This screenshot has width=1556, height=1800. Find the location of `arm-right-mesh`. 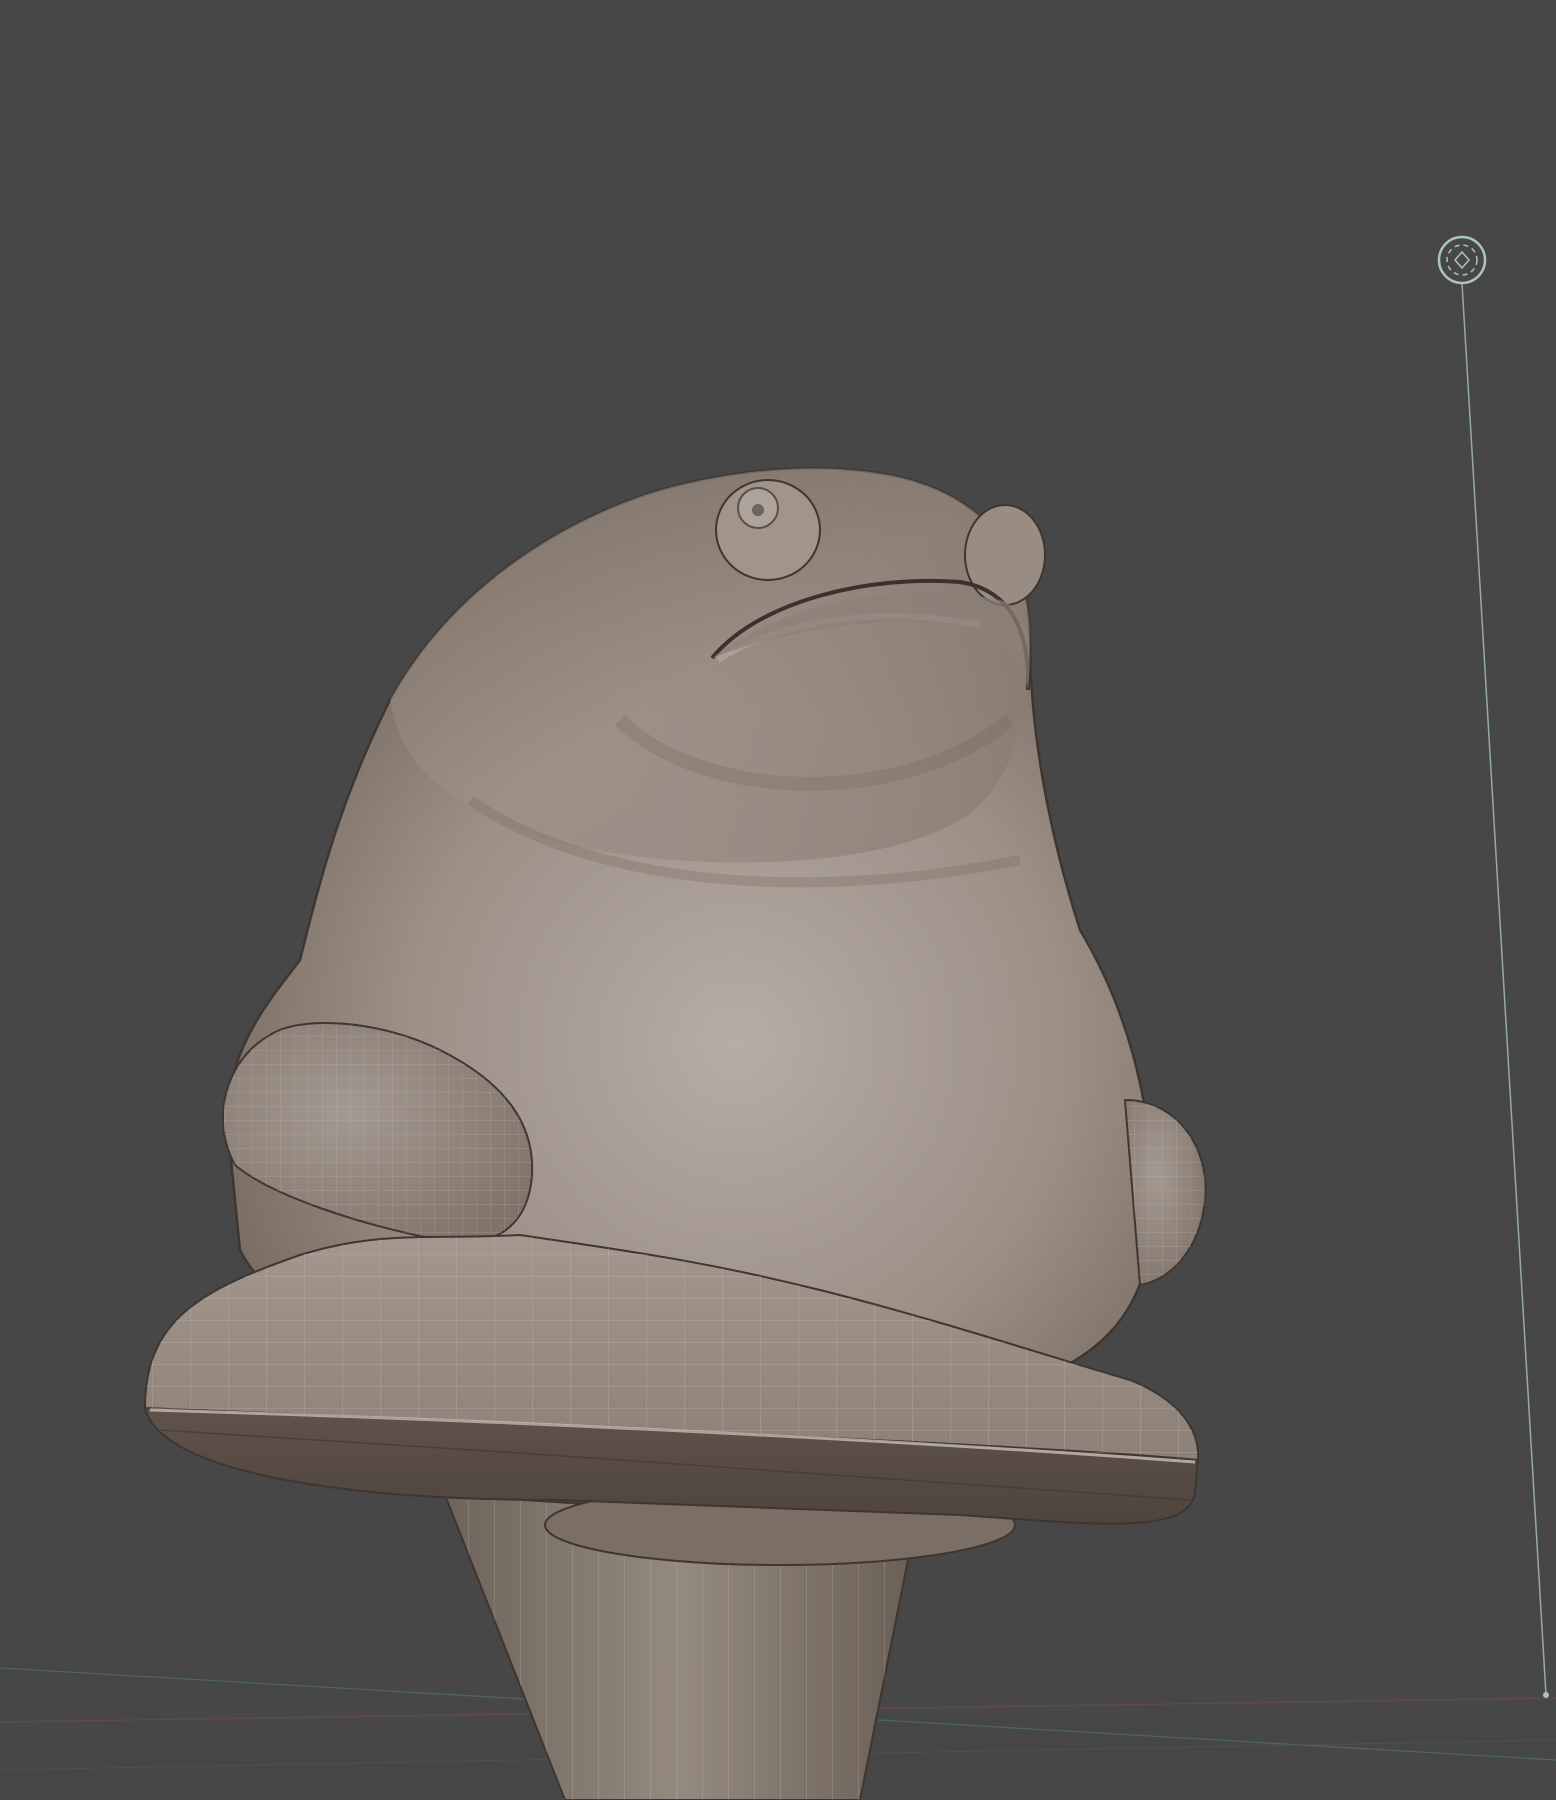

arm-right-mesh is located at coordinates (1165, 1192).